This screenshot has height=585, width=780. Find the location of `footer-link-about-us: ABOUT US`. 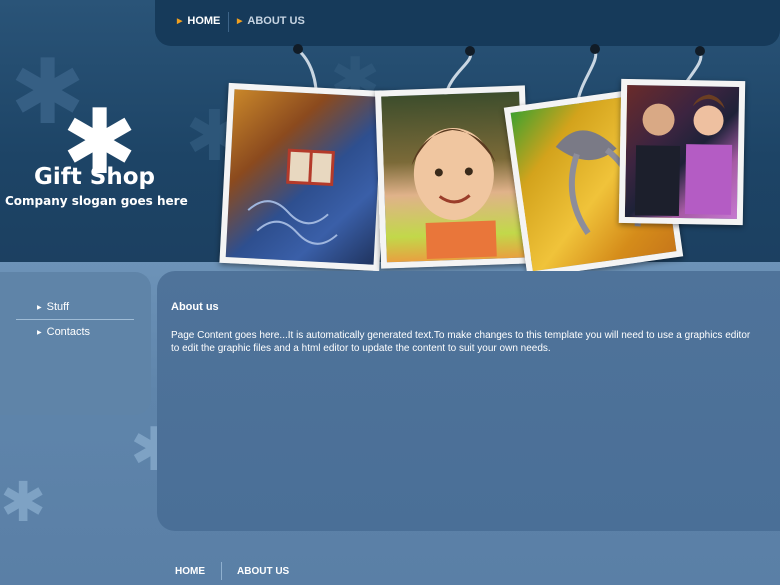

footer-link-about-us: ABOUT US is located at coordinates (263, 571).